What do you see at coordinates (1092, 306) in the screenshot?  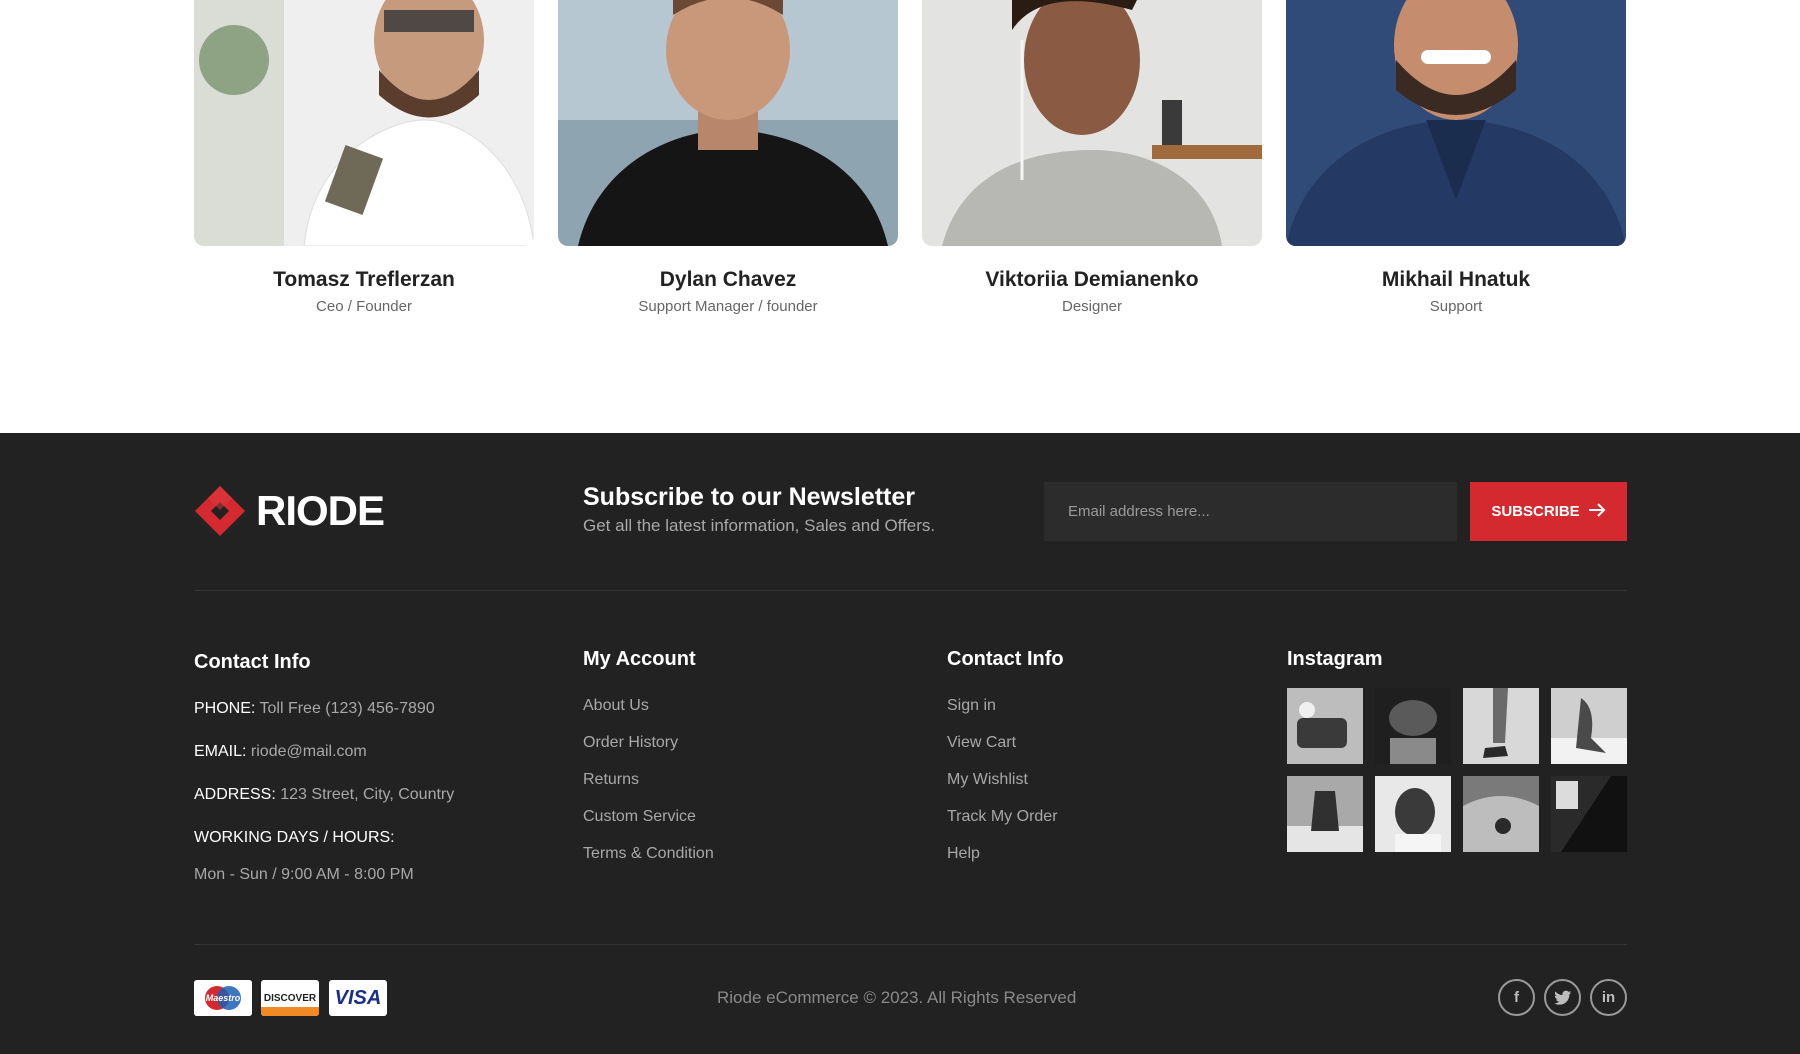 I see `team-member-role: Designer` at bounding box center [1092, 306].